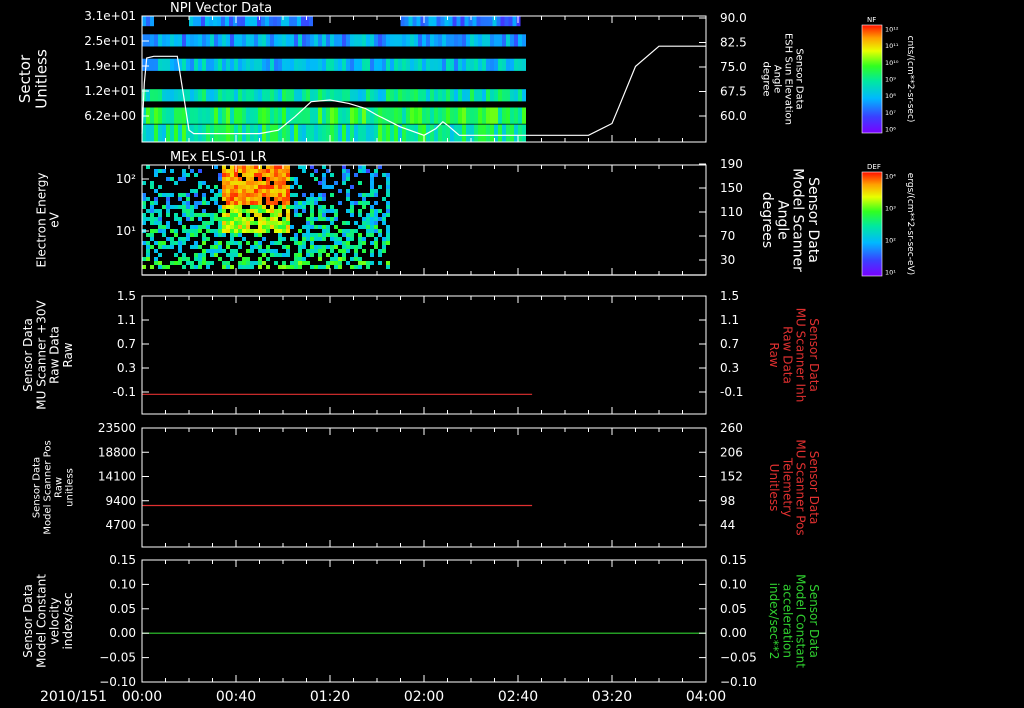 This screenshot has width=1024, height=708. What do you see at coordinates (122, 584) in the screenshot?
I see `y-tick-label: 0.10` at bounding box center [122, 584].